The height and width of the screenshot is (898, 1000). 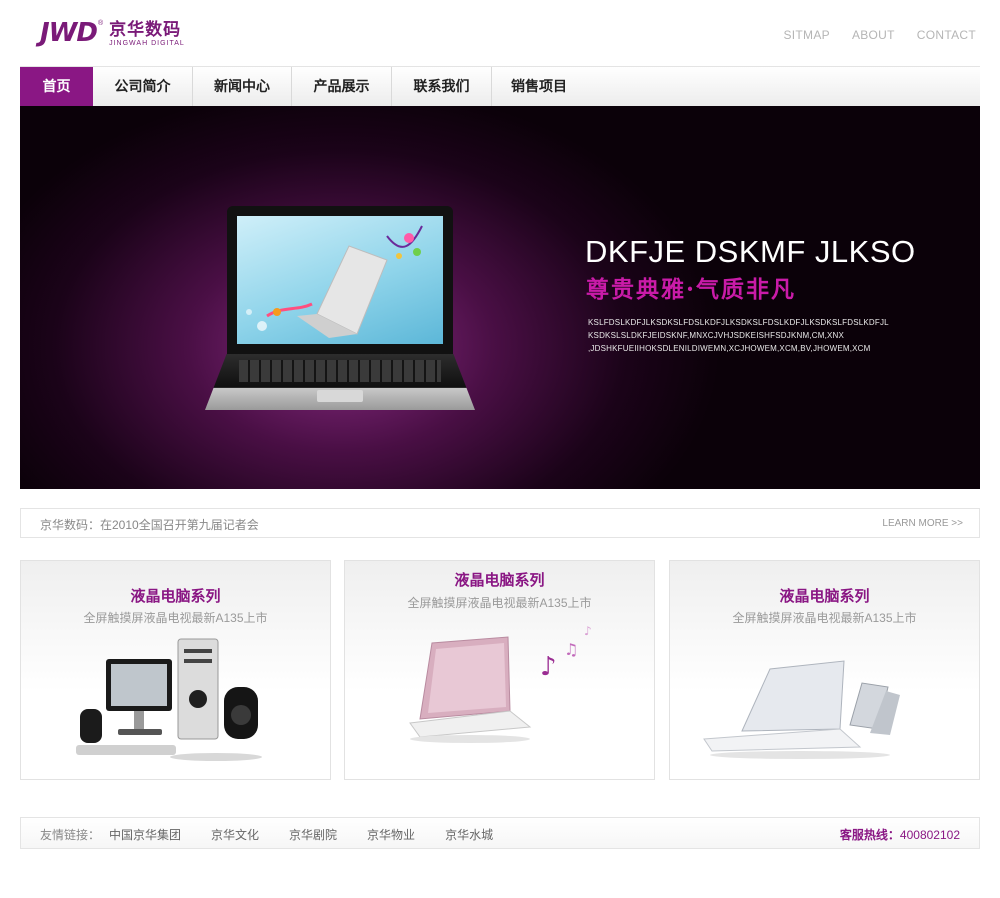 I want to click on nav-item-contact: 联系我们, so click(x=442, y=86).